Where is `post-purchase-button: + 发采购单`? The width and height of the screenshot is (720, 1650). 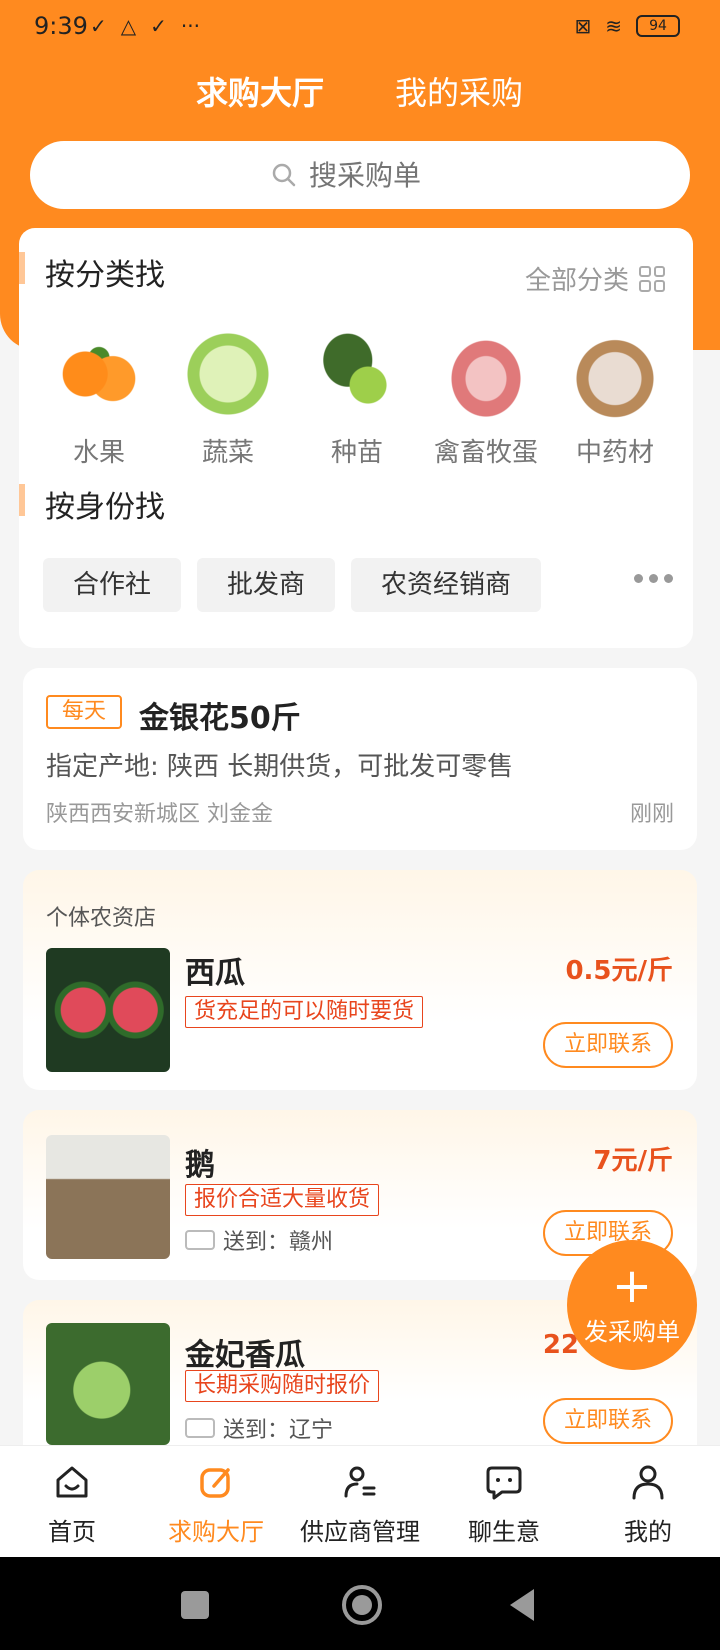 post-purchase-button: + 发采购单 is located at coordinates (632, 1305).